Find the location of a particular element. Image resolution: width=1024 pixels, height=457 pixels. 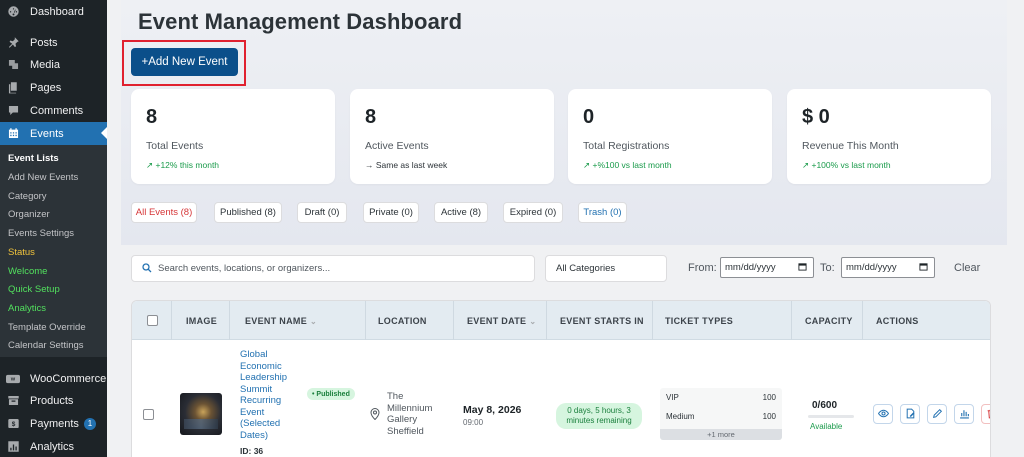

clear-button: Clear is located at coordinates (967, 268).